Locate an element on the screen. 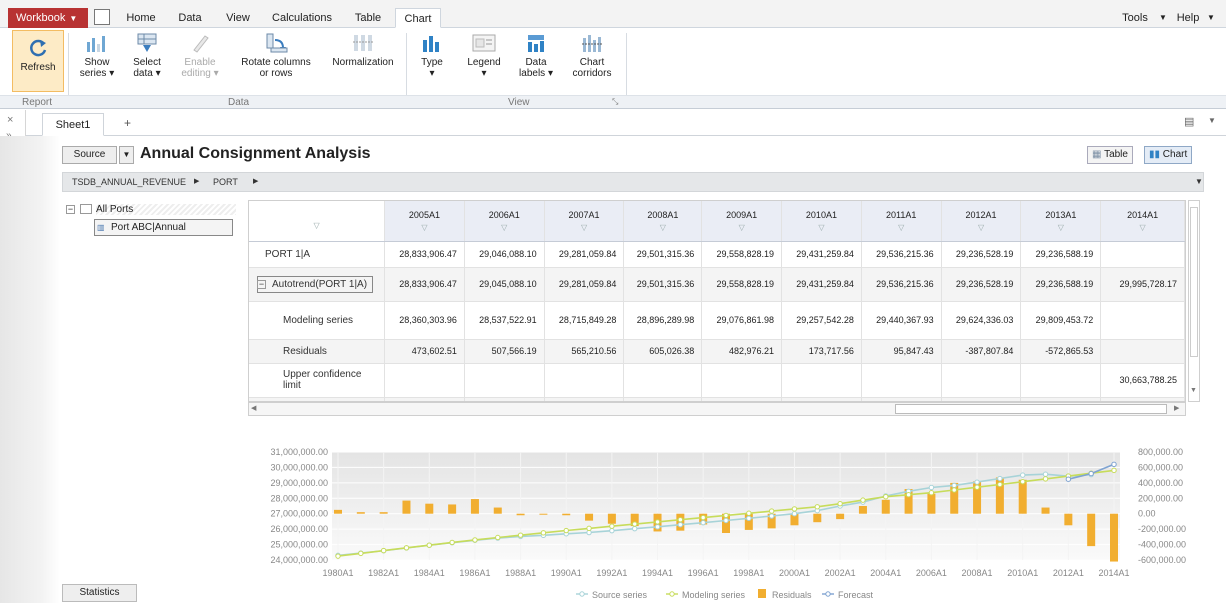  refresh-button: Refresh is located at coordinates (38, 61).